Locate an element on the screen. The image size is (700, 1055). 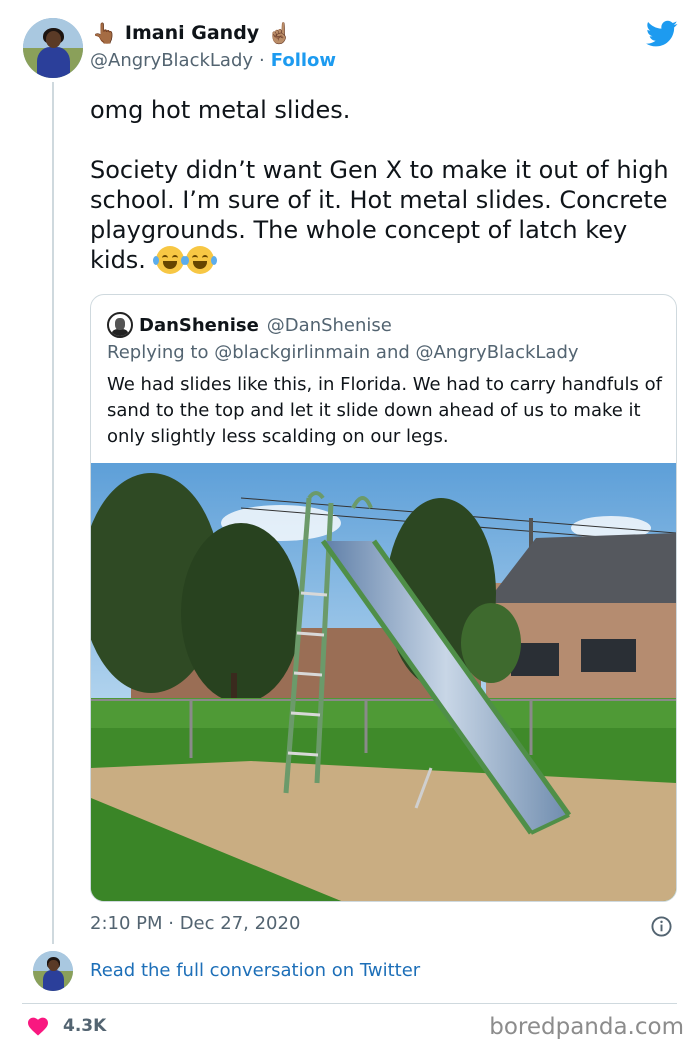
pointing-up-emoji: ☝🏽 is located at coordinates (280, 33).